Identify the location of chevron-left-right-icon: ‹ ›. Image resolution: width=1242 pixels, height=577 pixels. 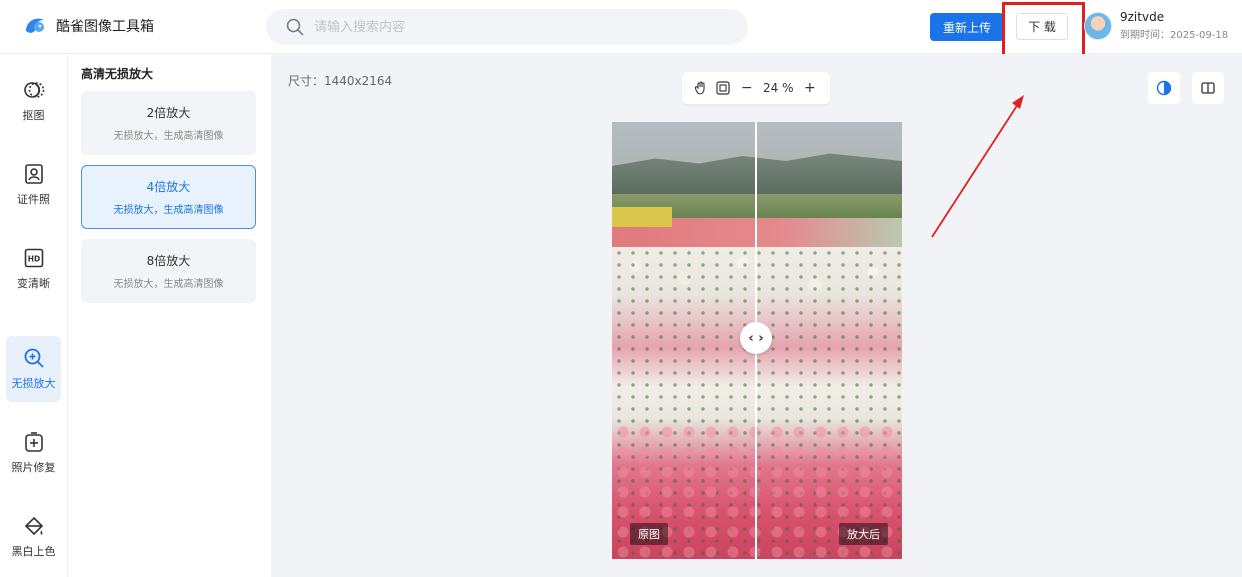
(756, 338).